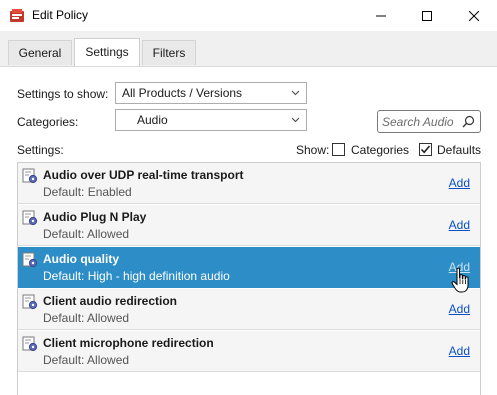 Image resolution: width=497 pixels, height=395 pixels. I want to click on checkmark-icon, so click(425, 149).